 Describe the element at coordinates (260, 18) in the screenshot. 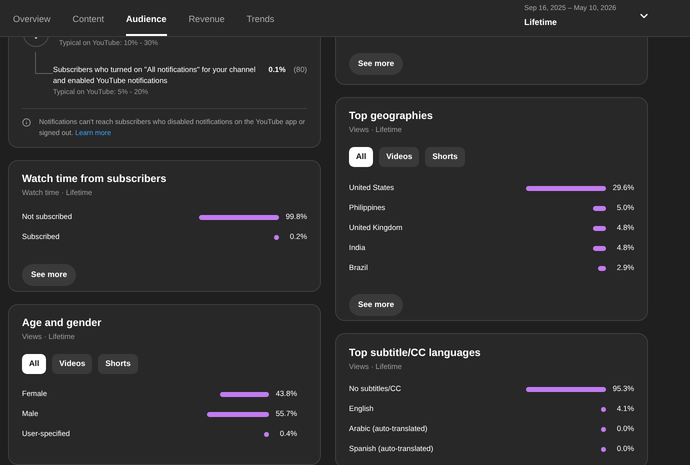

I see `nav-tab: Trends` at that location.